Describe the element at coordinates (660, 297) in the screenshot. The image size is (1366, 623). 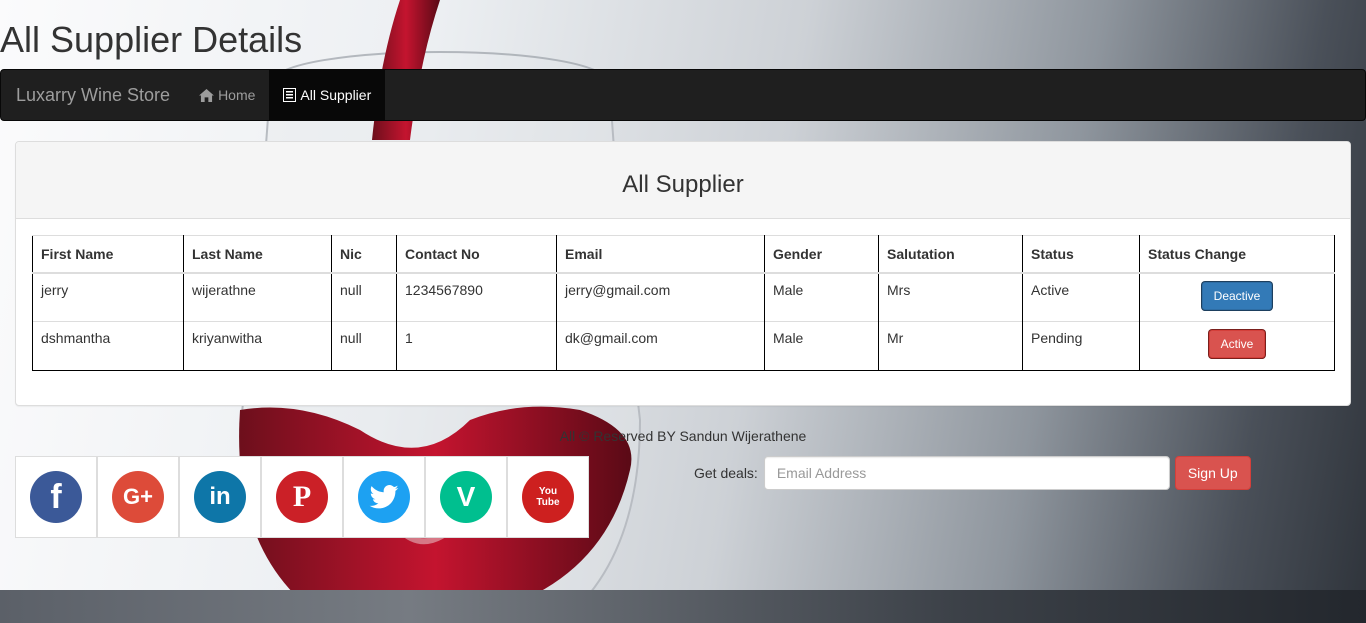
I see `cell-email: jerry@gmail.com` at that location.